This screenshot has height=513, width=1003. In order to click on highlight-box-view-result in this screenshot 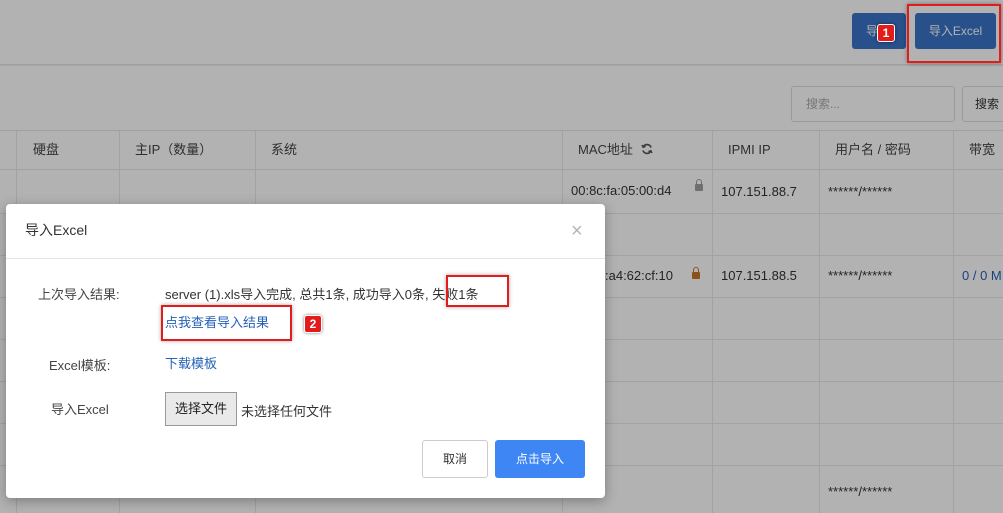, I will do `click(226, 323)`.